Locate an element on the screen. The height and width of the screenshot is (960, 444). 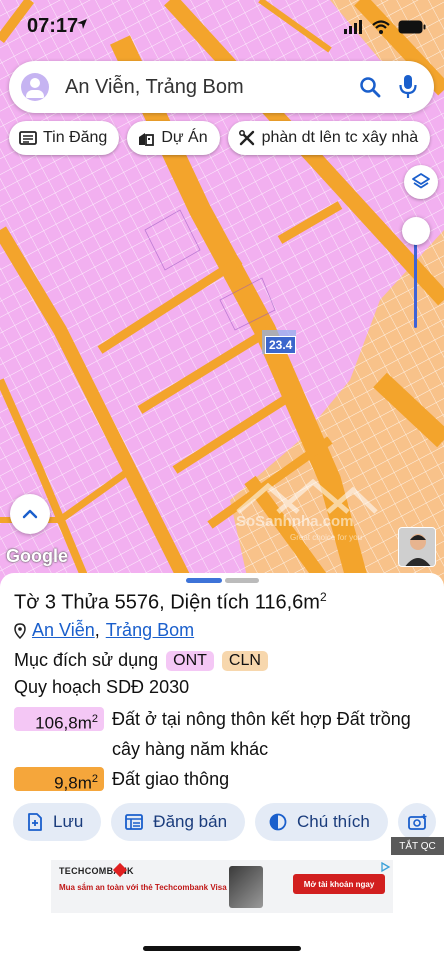
save-button-label: Lưu is located at coordinates (68, 821).